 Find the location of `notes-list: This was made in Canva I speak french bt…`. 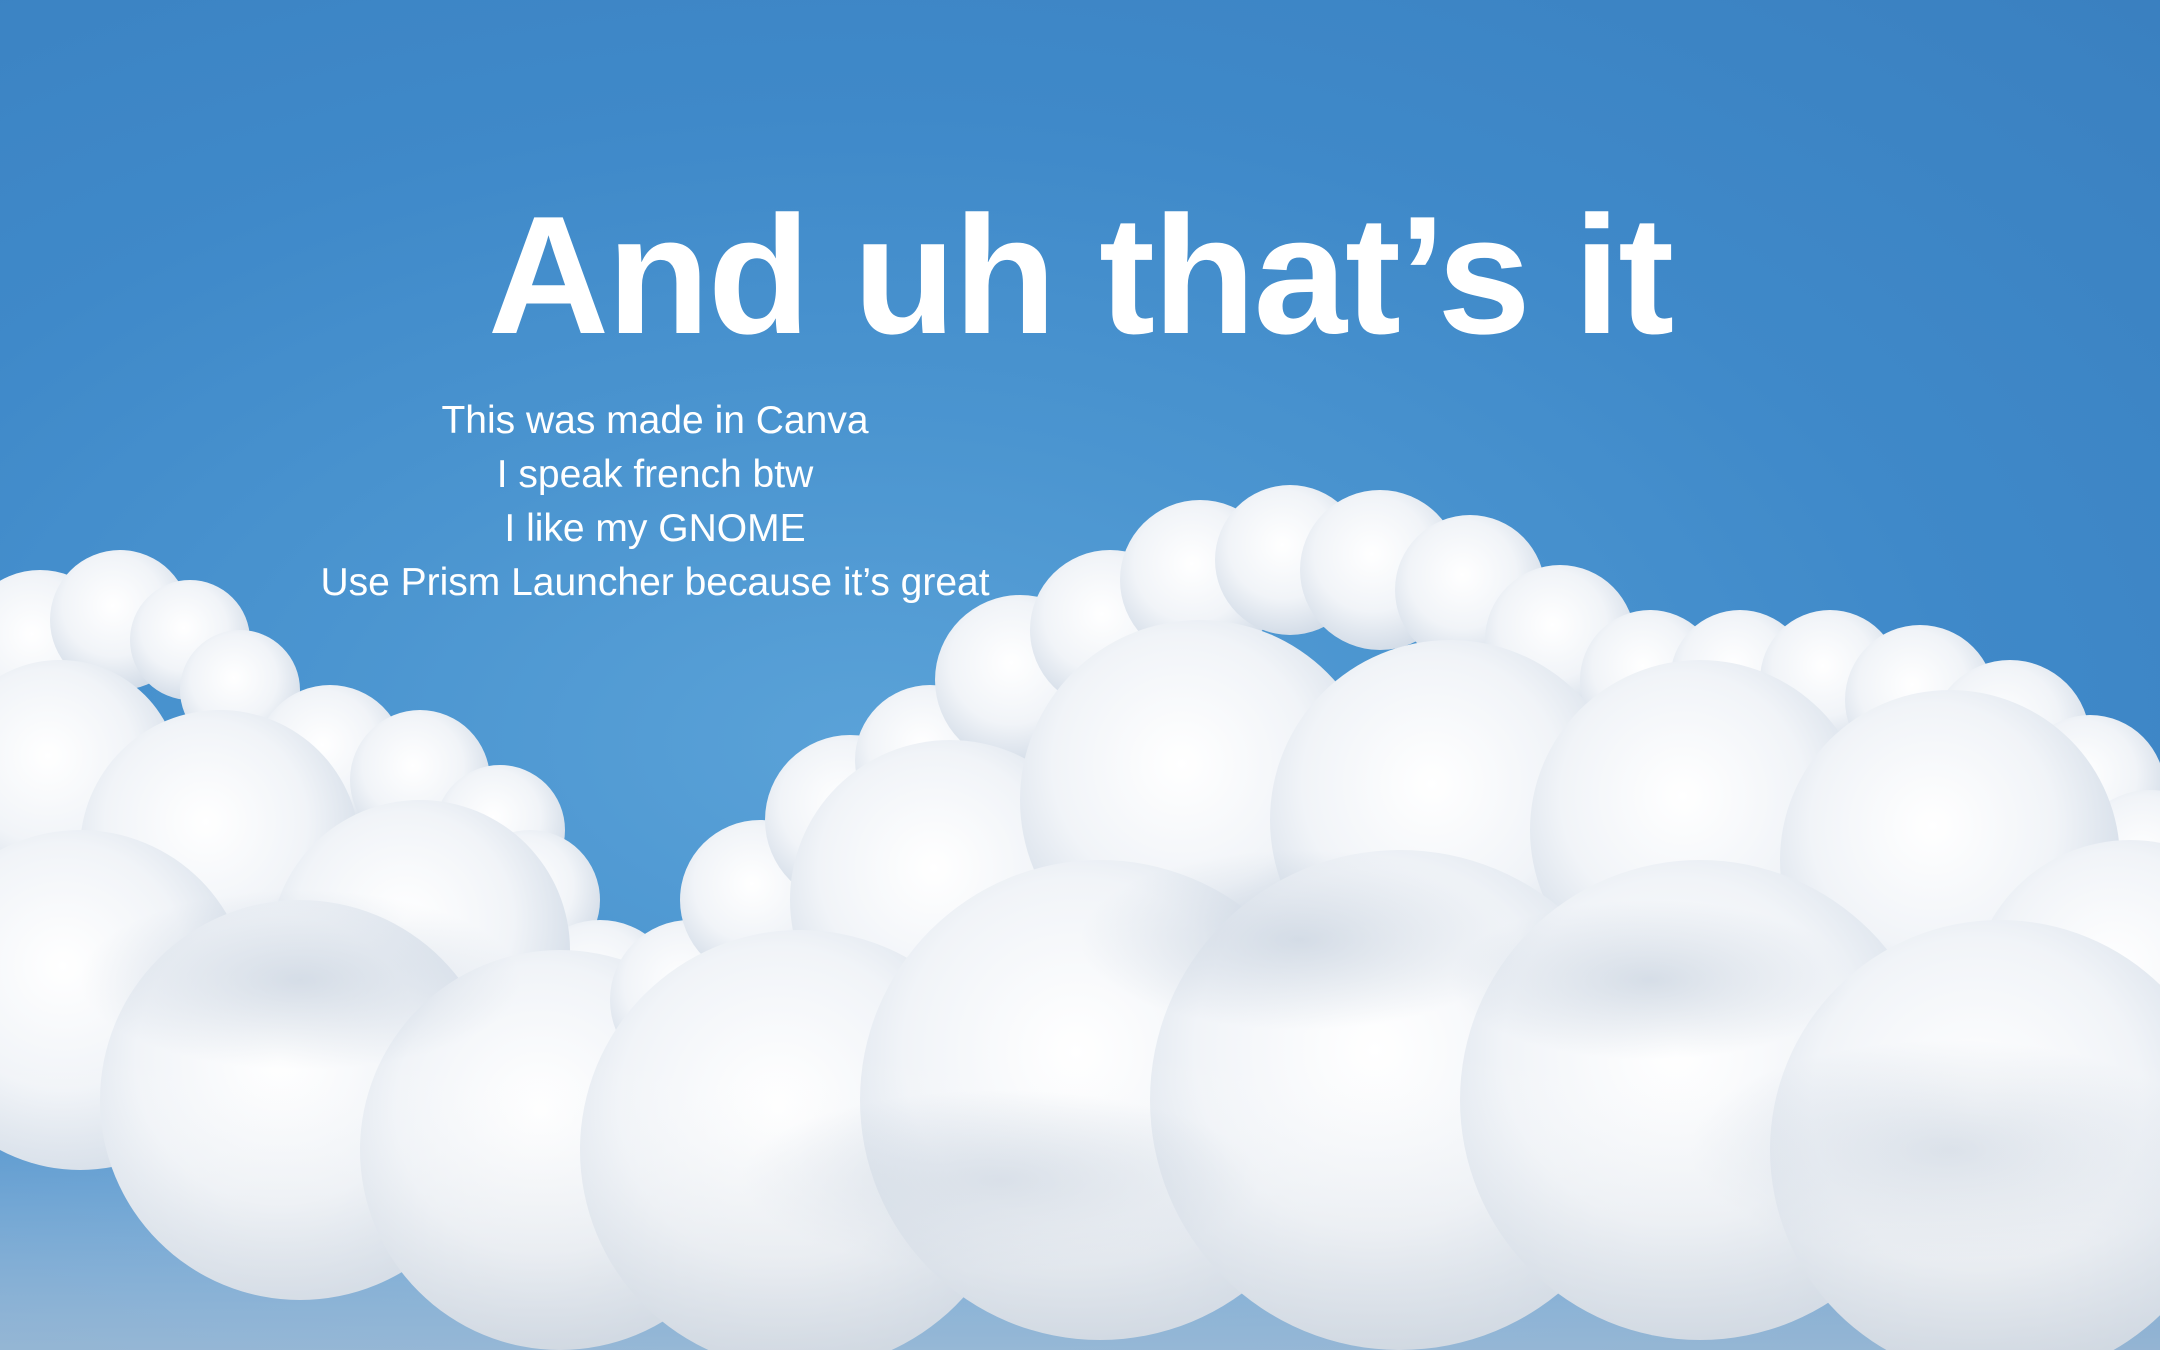

notes-list: This was made in Canva I speak french bt… is located at coordinates (655, 502).